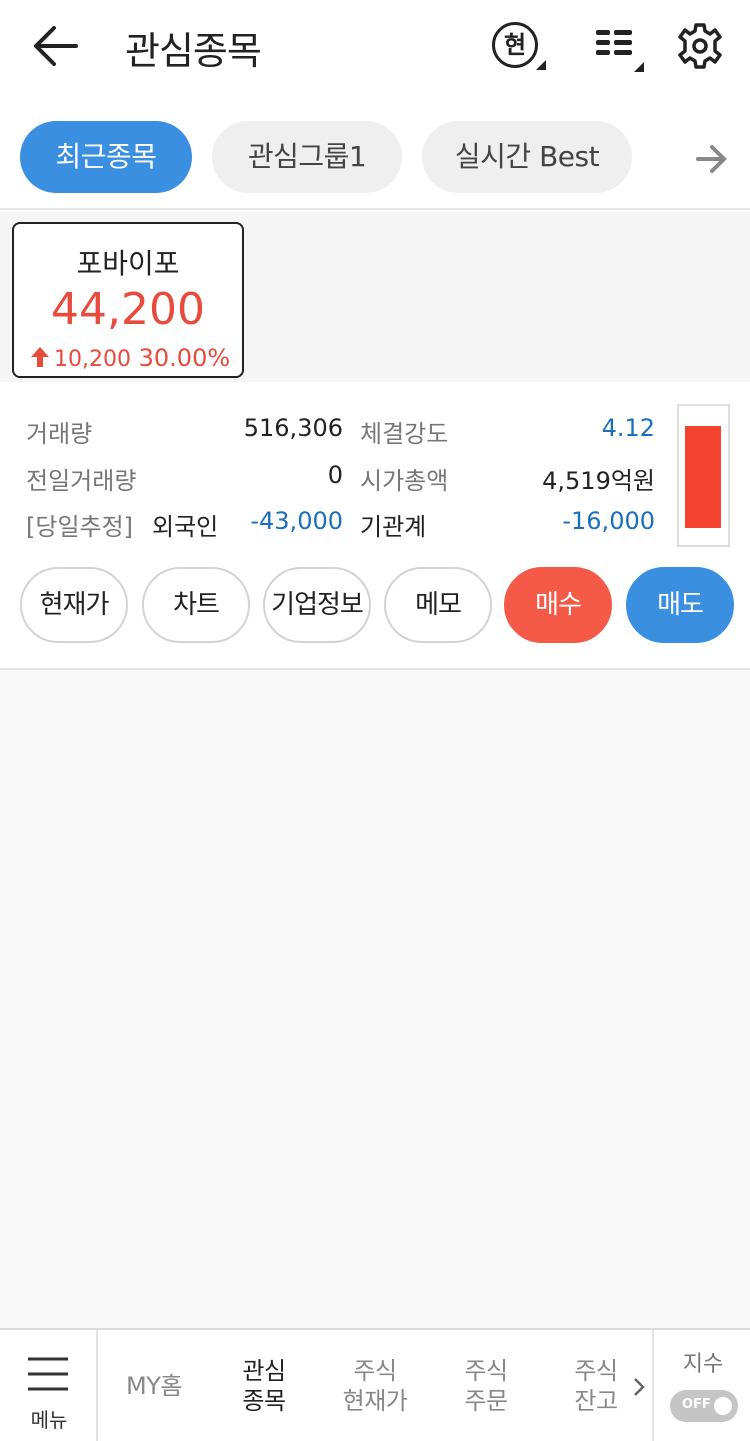 The width and height of the screenshot is (750, 1441). Describe the element at coordinates (486, 1400) in the screenshot. I see `nav-label-line2: 주문` at that location.